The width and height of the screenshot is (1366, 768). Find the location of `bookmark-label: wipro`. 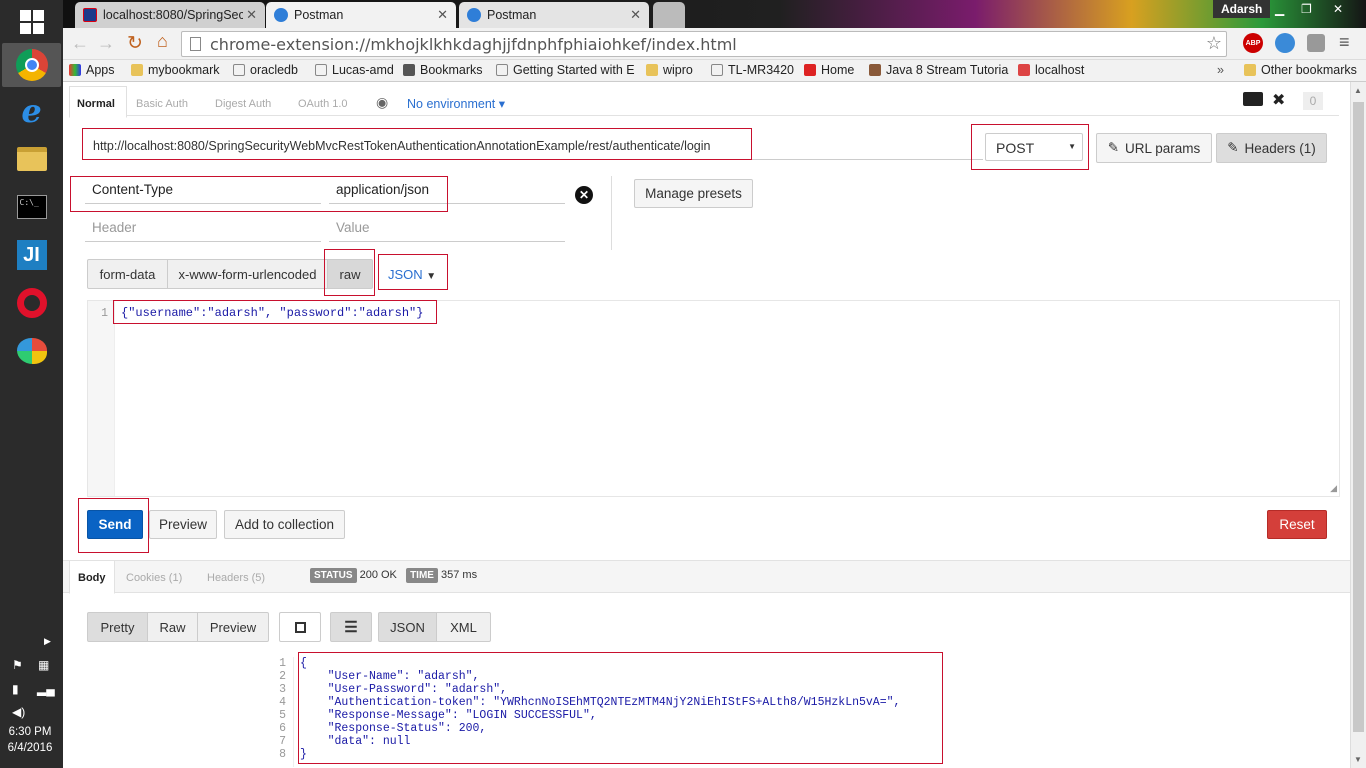

bookmark-label: wipro is located at coordinates (678, 70).